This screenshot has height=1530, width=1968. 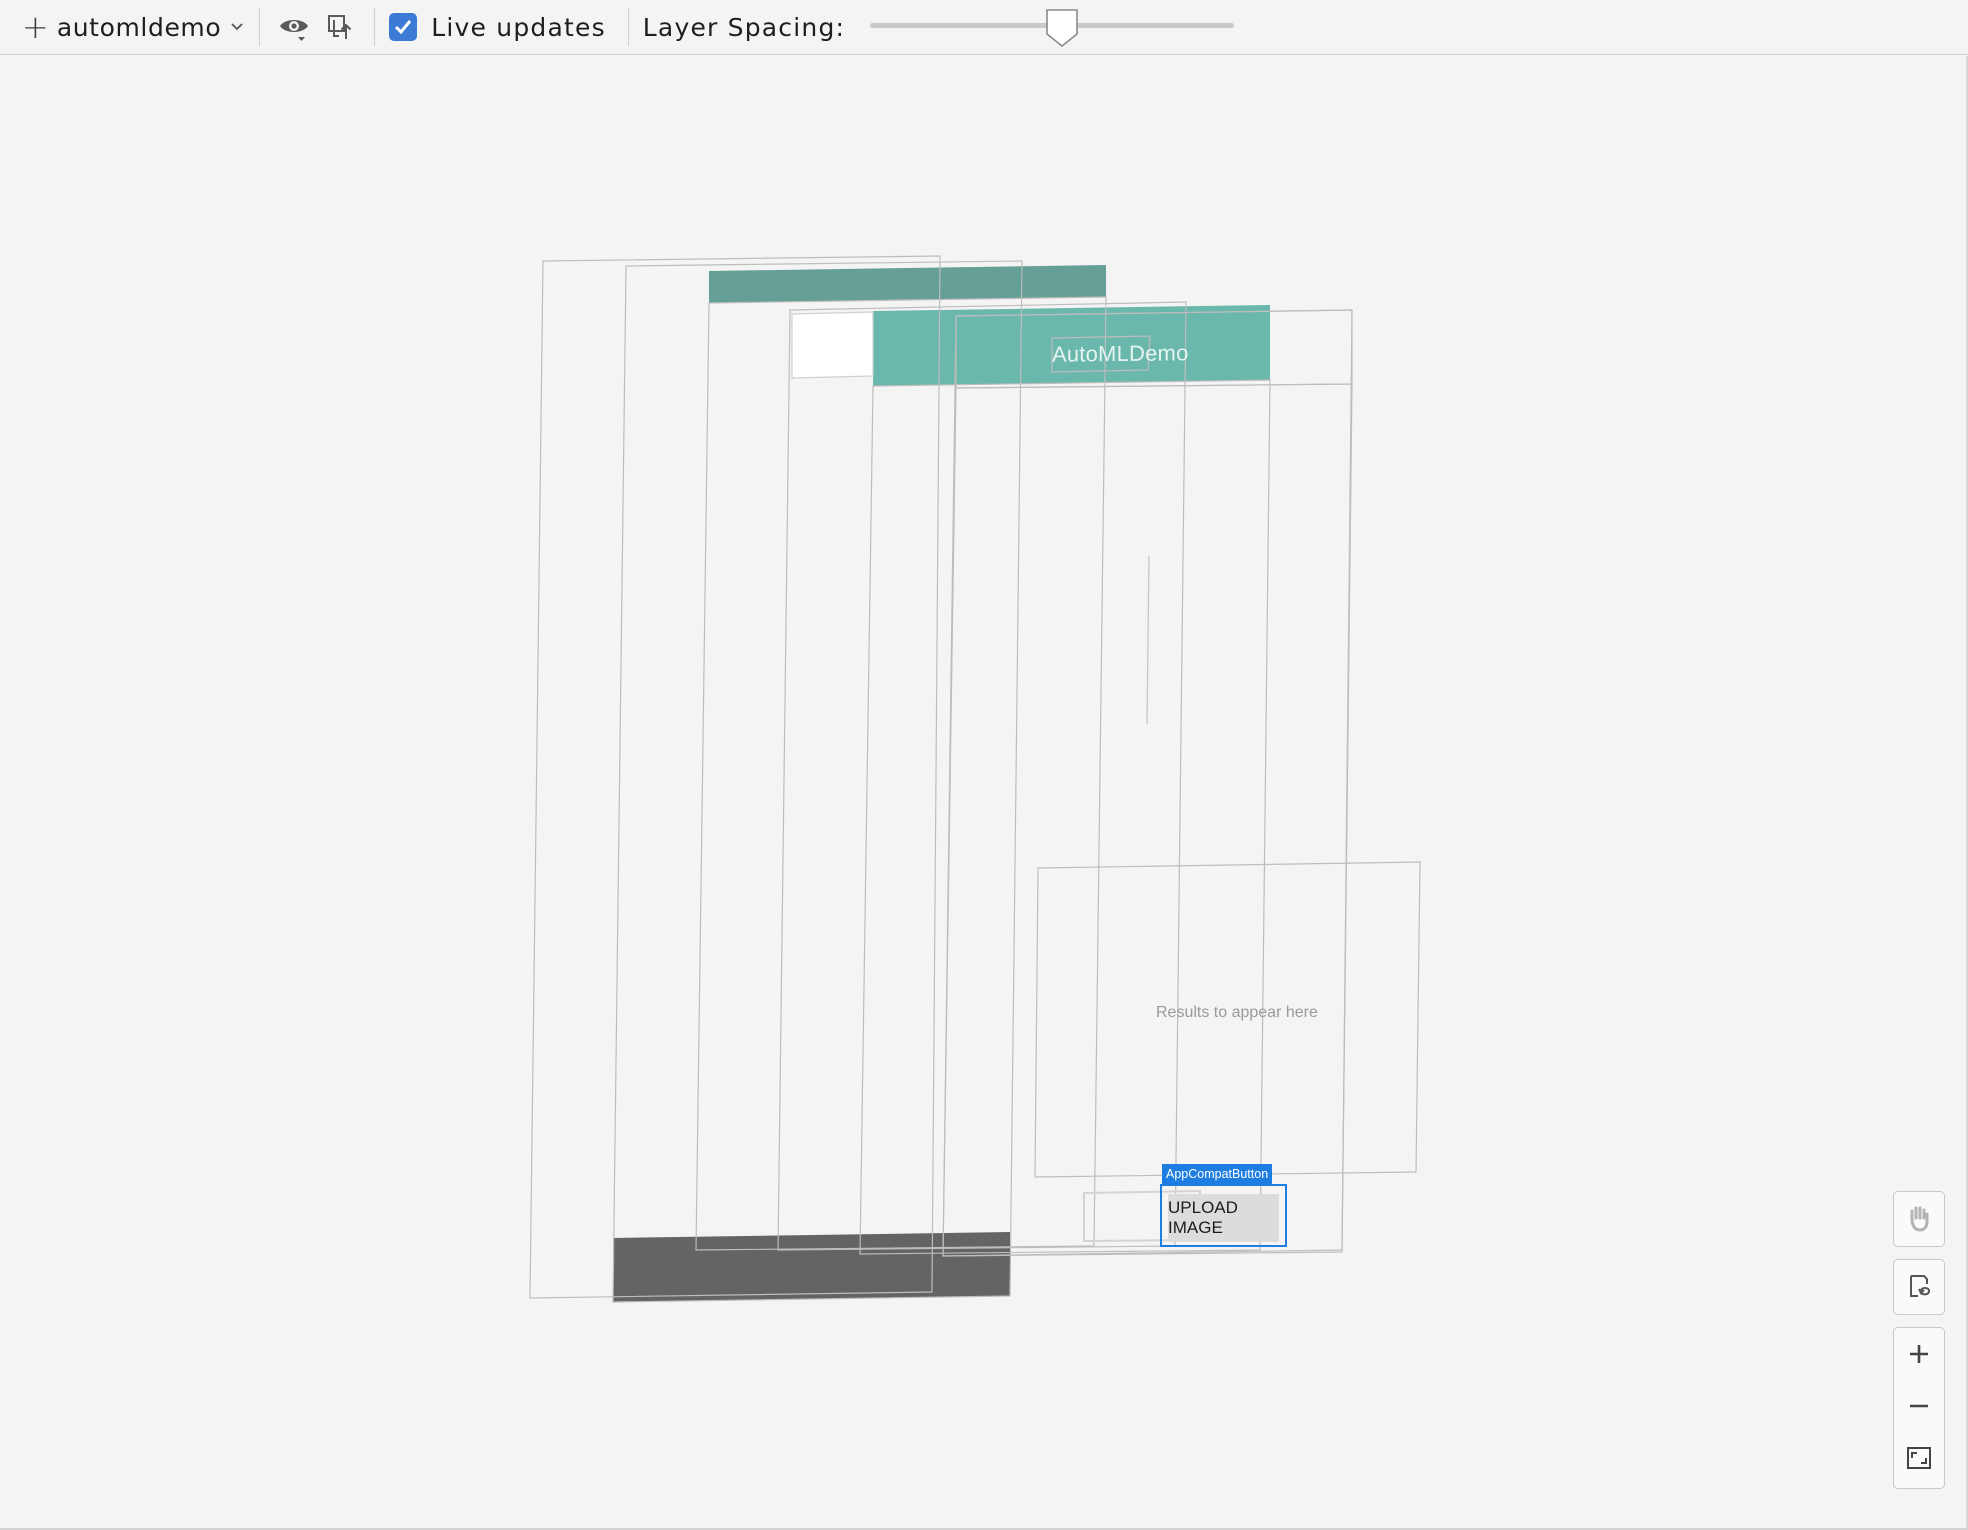 I want to click on zoom-in-button, so click(x=1919, y=1354).